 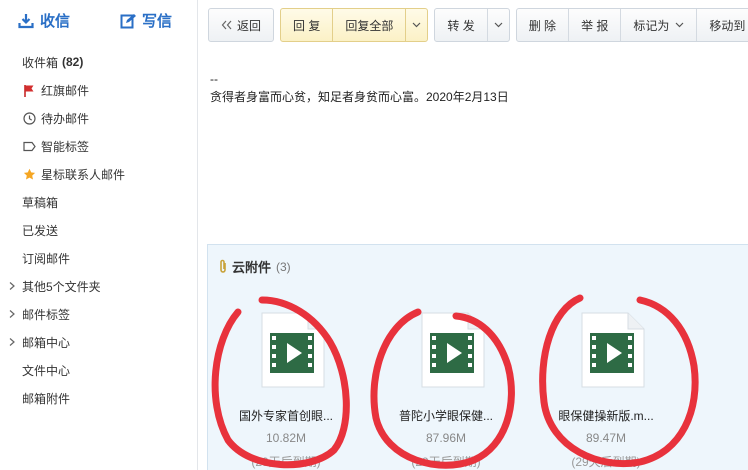 I want to click on download-icon, so click(x=26, y=20).